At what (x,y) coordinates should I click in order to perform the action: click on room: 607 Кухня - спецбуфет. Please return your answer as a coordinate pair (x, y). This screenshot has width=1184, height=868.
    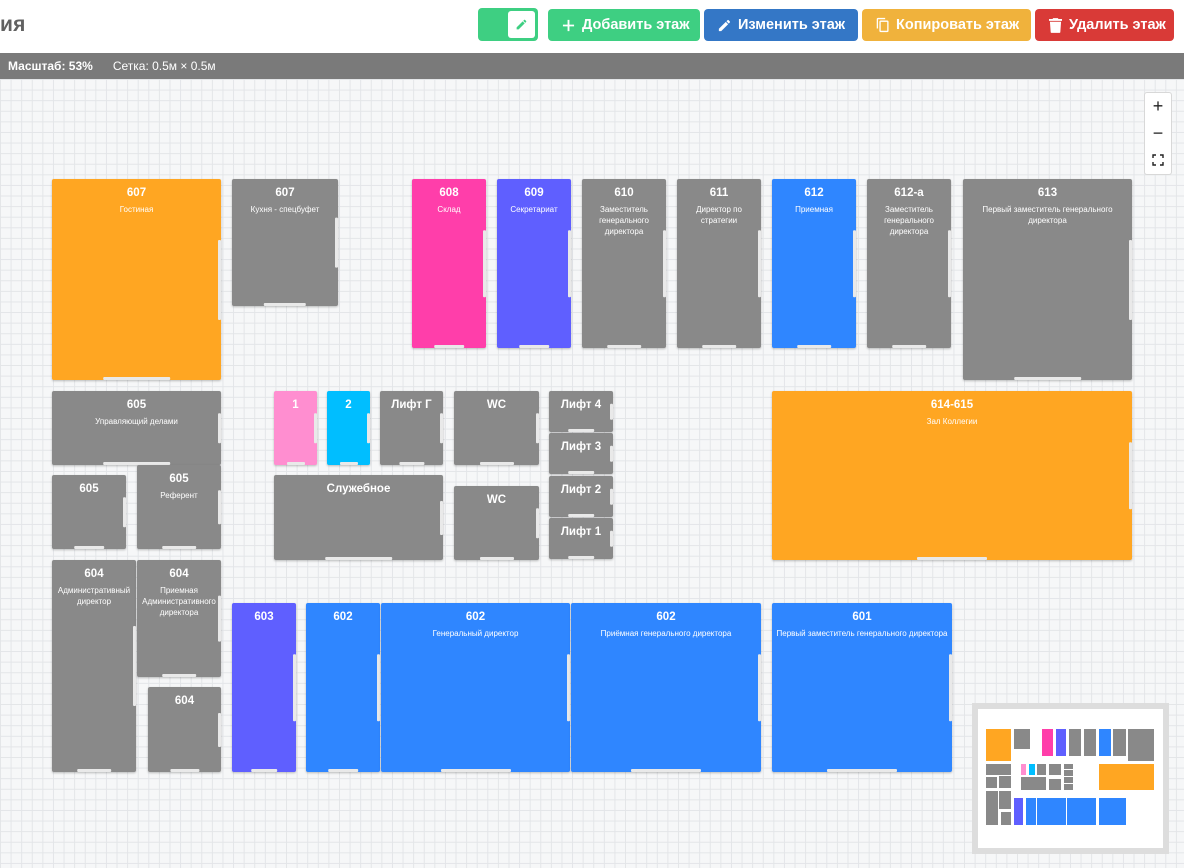
    Looking at the image, I should click on (285, 242).